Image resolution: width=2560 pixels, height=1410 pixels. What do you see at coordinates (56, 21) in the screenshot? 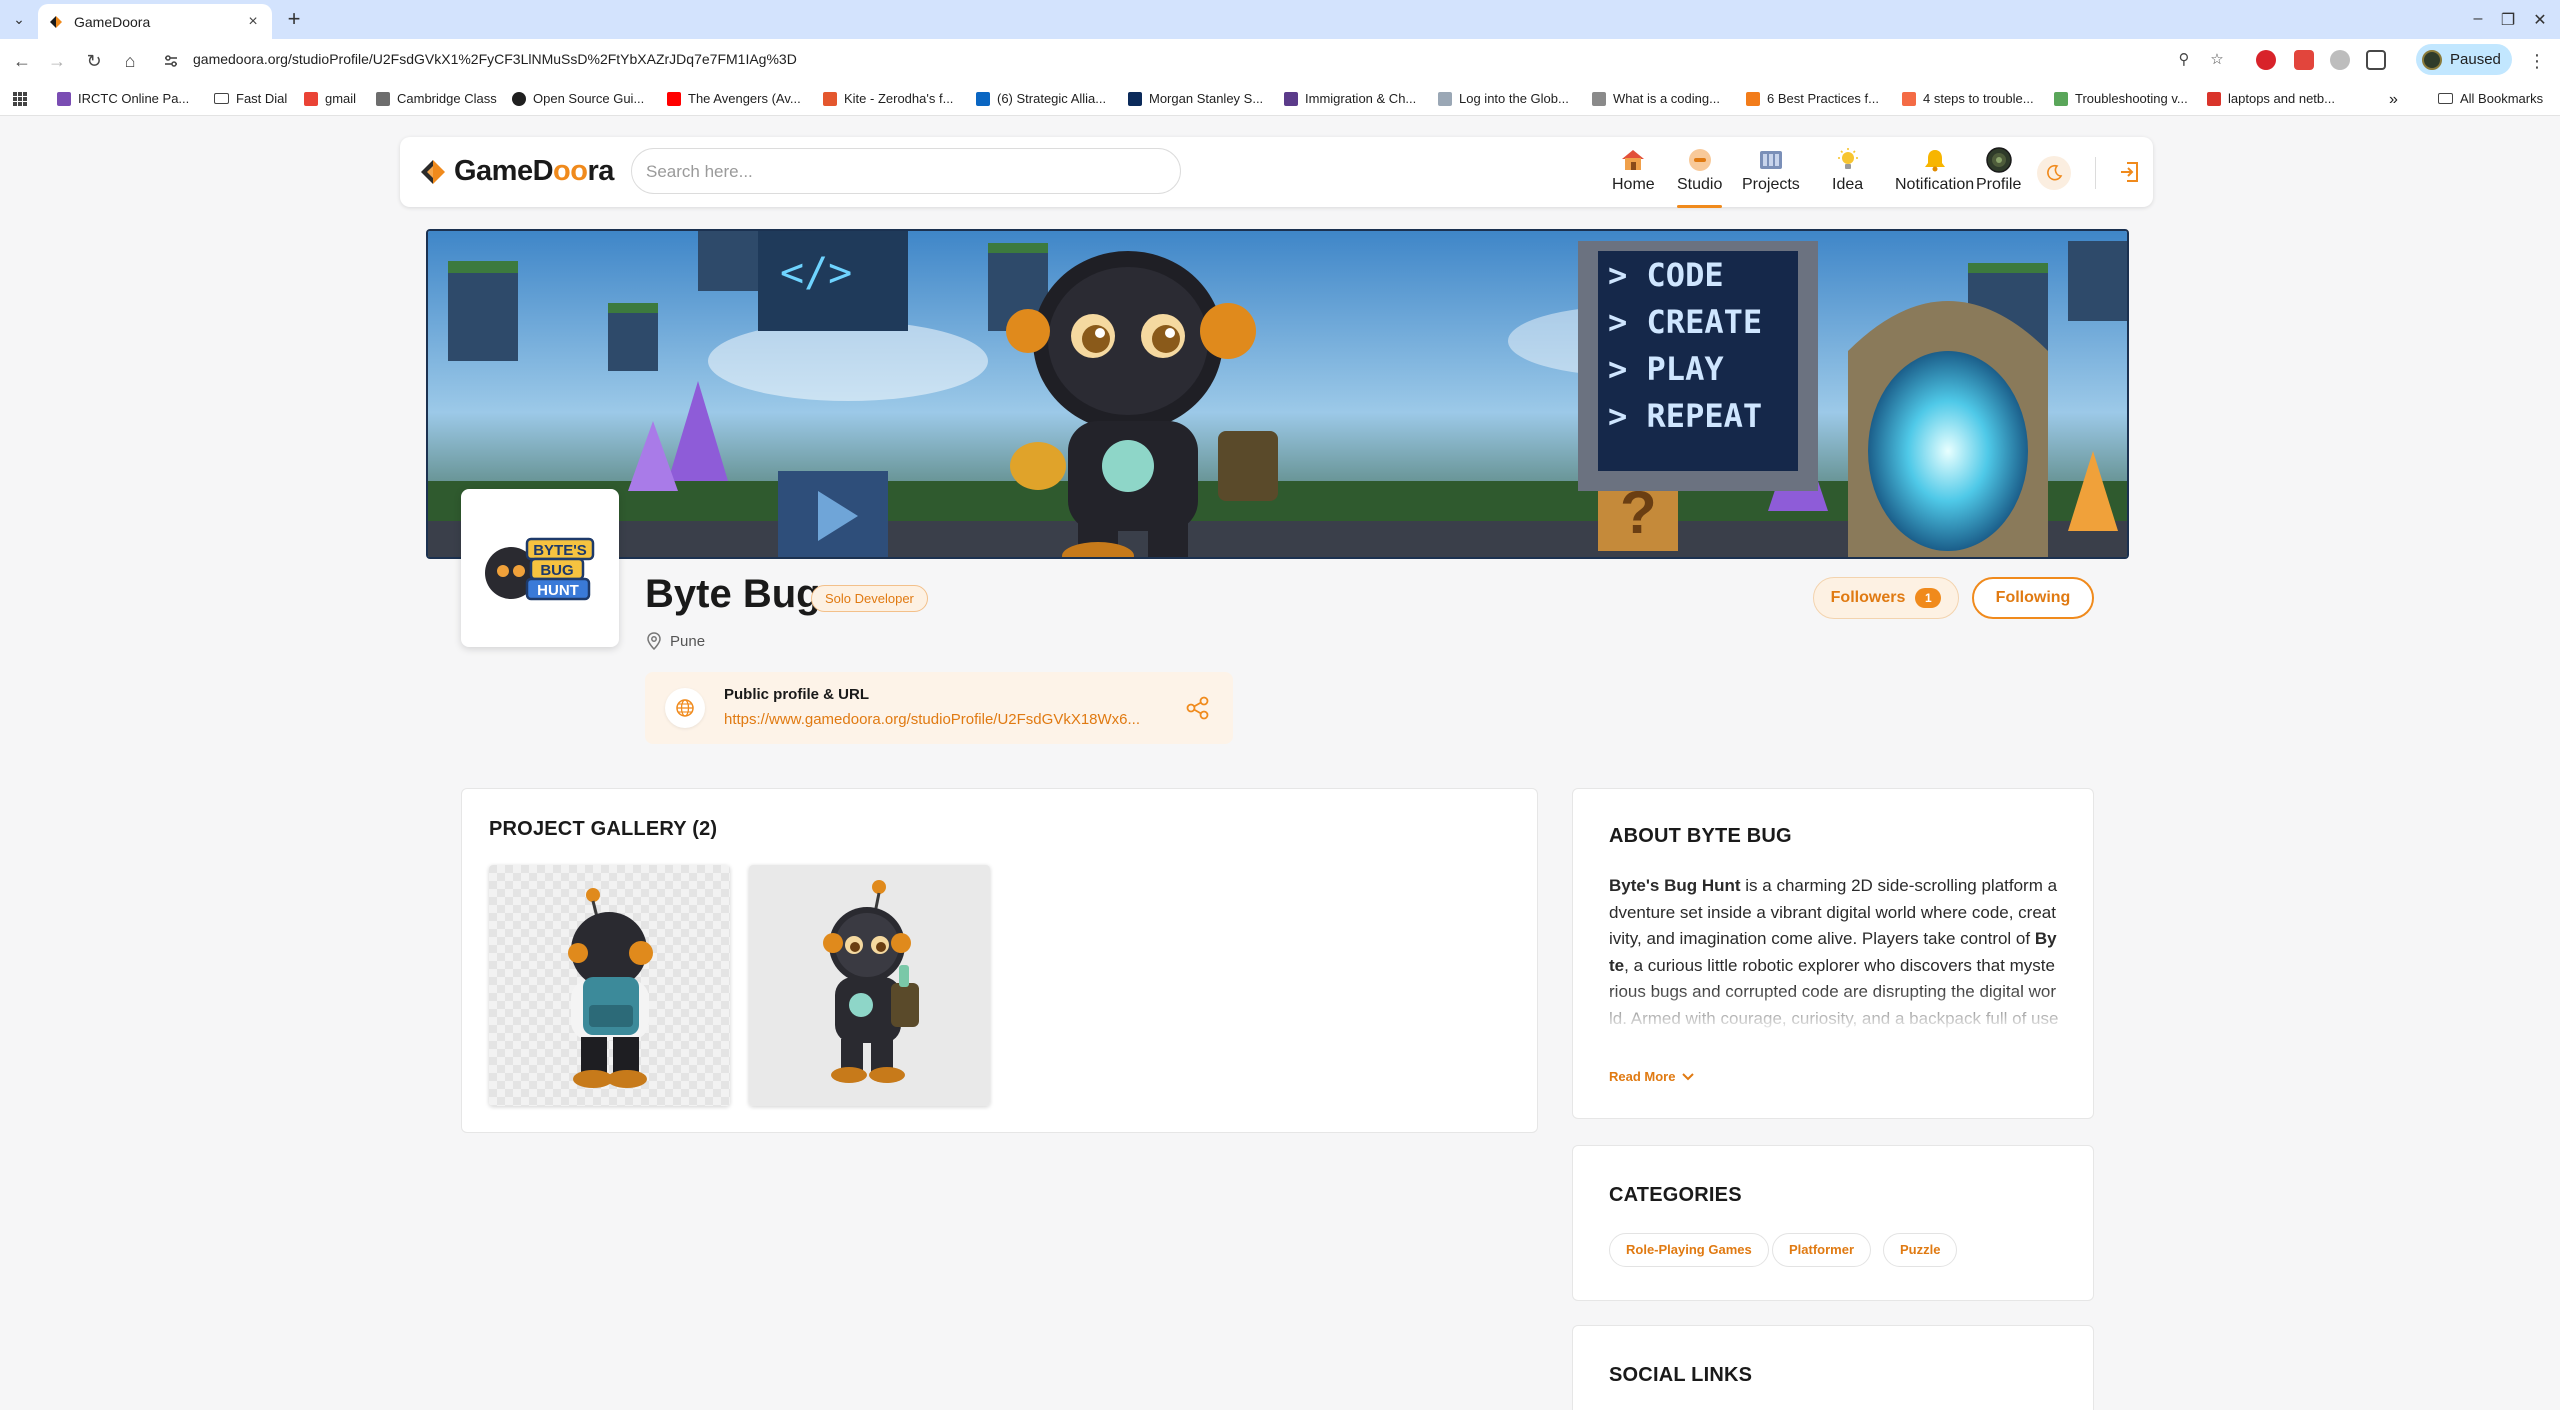
I see `gamedoora-favicon-icon` at bounding box center [56, 21].